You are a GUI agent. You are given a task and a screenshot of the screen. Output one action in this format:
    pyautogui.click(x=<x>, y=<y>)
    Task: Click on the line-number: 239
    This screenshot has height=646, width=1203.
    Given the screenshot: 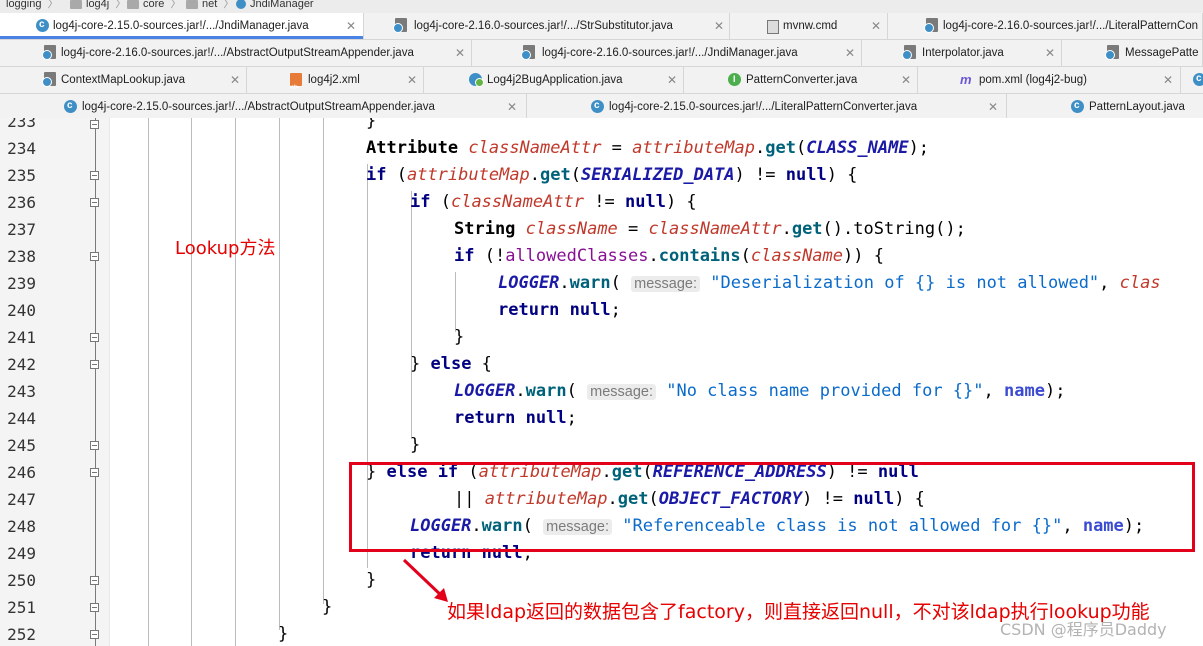 What is the action you would take?
    pyautogui.click(x=21, y=283)
    